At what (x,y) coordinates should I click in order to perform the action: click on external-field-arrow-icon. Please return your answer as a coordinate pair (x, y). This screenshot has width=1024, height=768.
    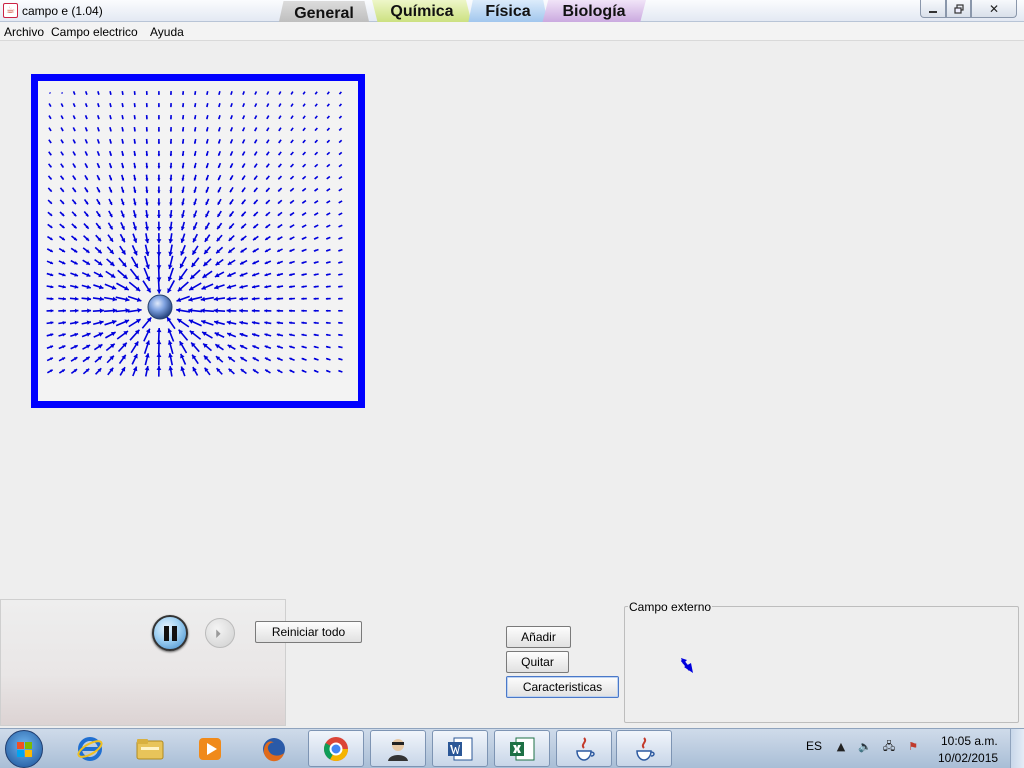
    Looking at the image, I should click on (688, 666).